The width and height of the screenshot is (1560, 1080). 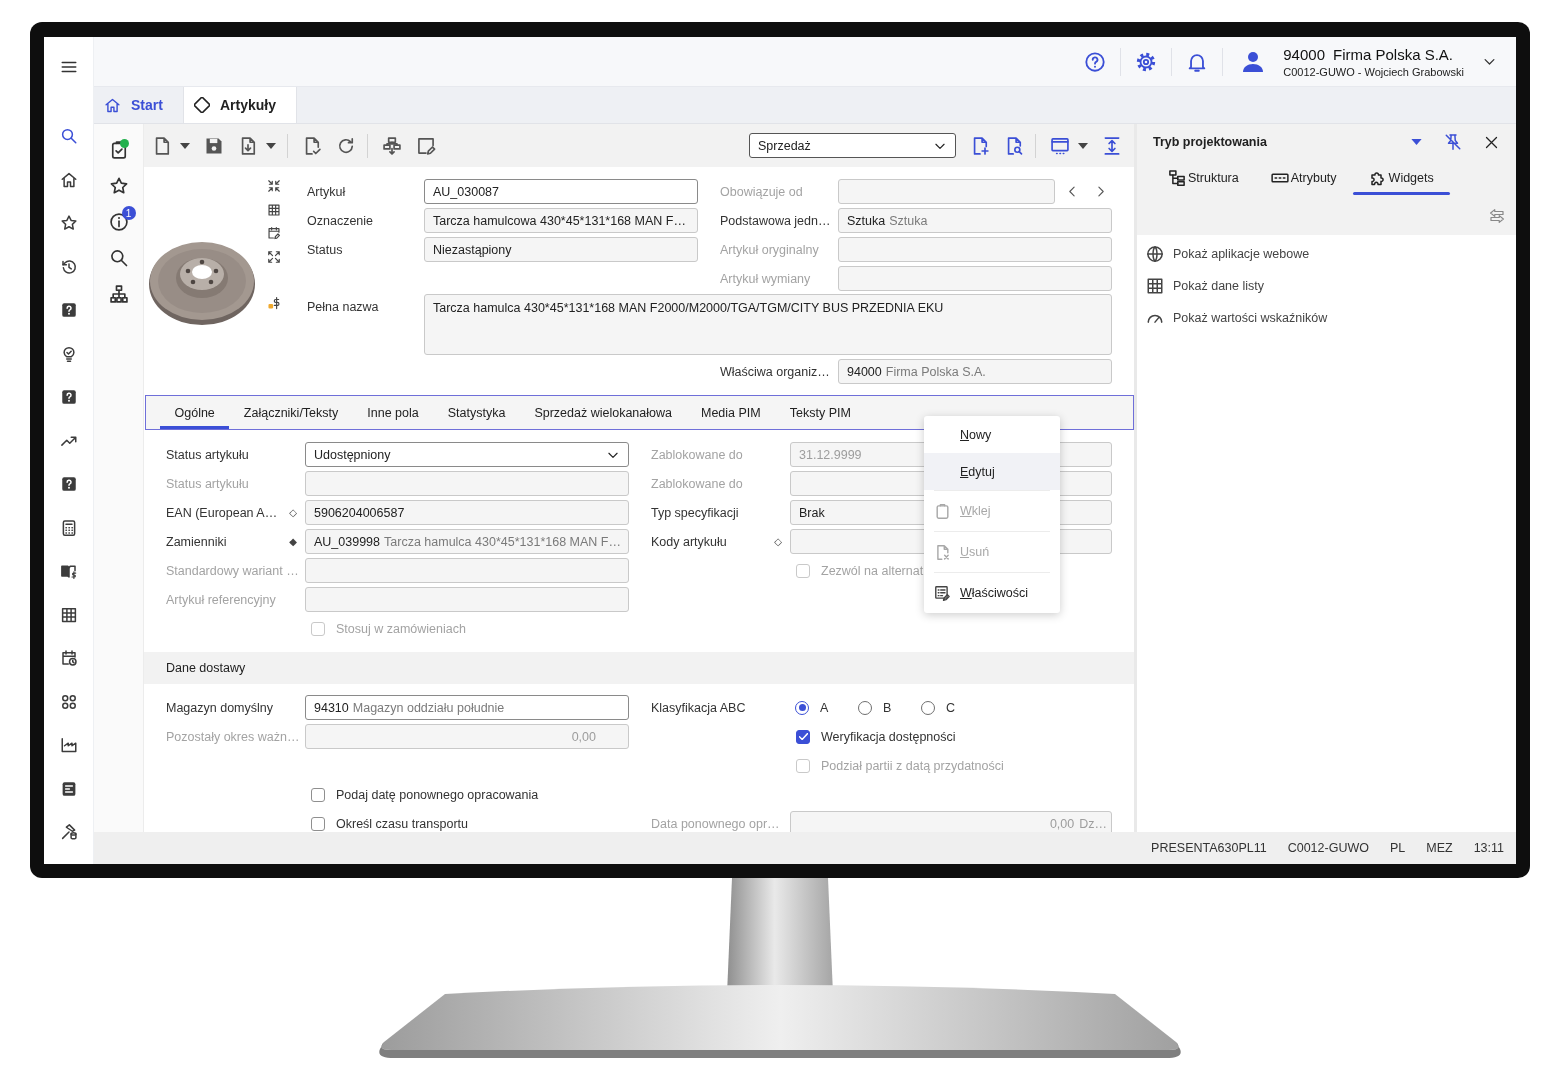 I want to click on checkbox-label: Zezwól na alternat, so click(x=872, y=570).